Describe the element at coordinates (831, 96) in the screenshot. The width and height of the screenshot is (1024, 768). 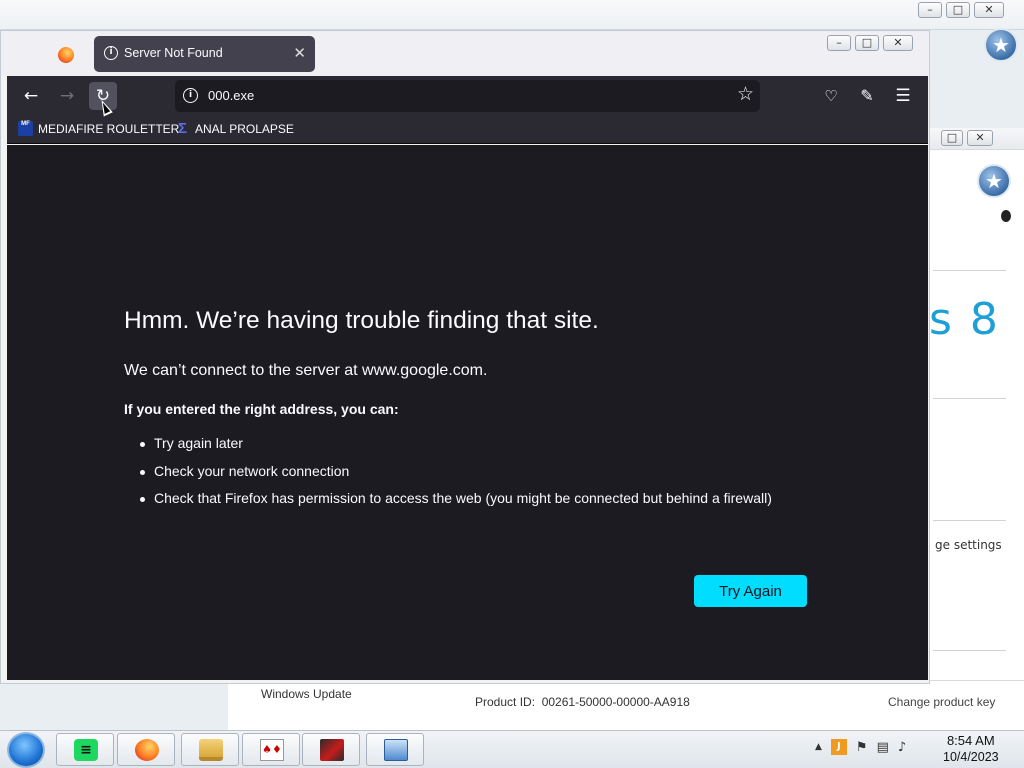
I see `pocket-icon: ♡` at that location.